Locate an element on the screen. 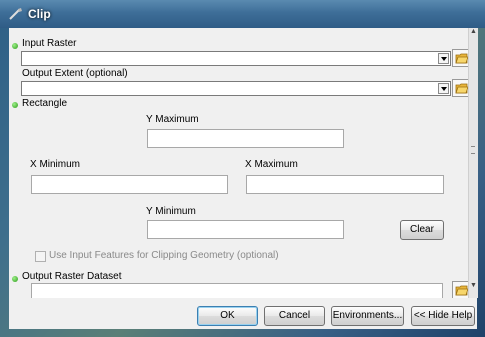 Image resolution: width=485 pixels, height=337 pixels. scroll-grip-icon is located at coordinates (473, 150).